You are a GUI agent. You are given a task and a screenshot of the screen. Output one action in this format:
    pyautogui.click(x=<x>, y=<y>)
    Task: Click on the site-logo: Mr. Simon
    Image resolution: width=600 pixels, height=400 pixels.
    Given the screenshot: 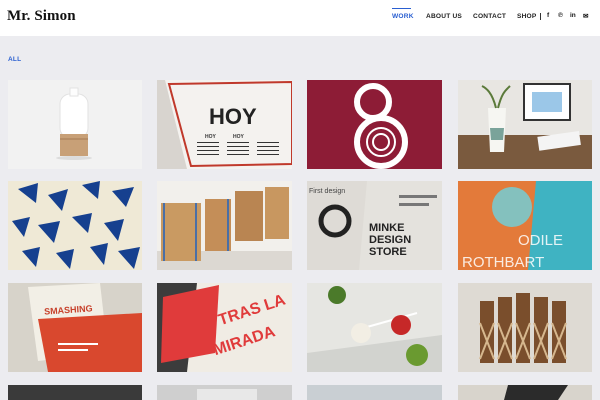 What is the action you would take?
    pyautogui.click(x=41, y=16)
    